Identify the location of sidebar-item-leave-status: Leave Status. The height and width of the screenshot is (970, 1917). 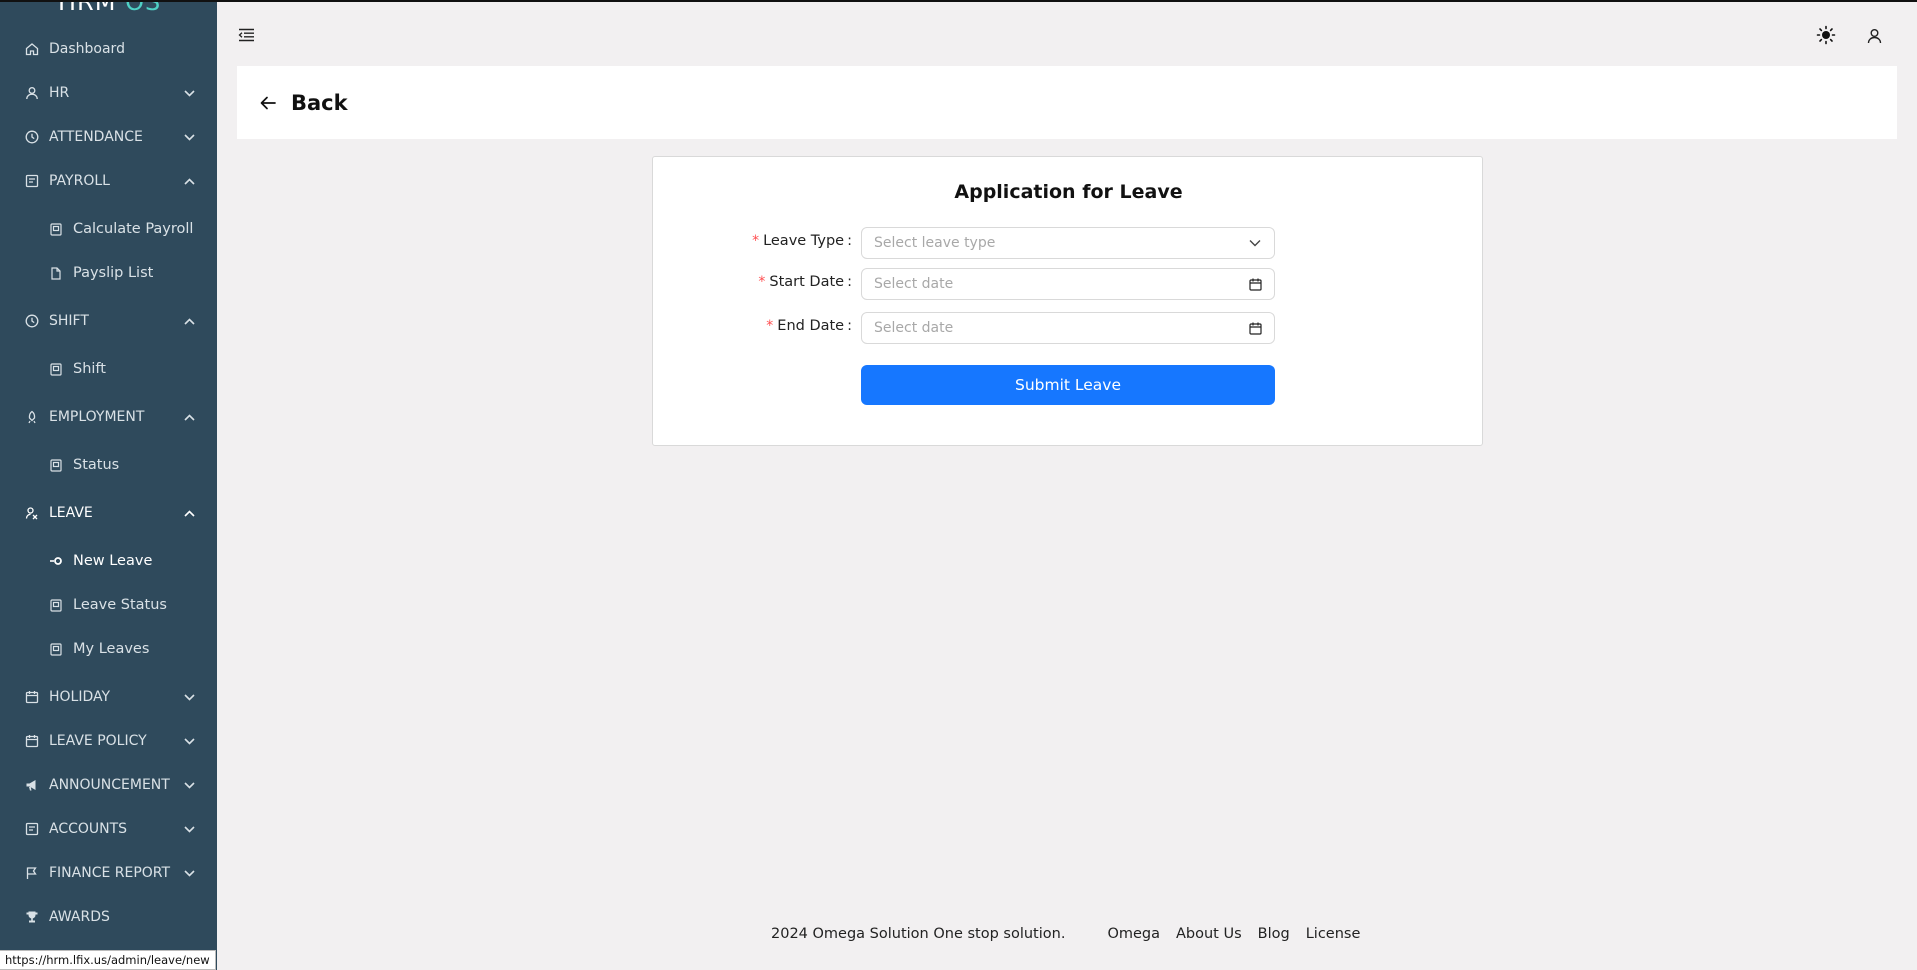
(108, 605).